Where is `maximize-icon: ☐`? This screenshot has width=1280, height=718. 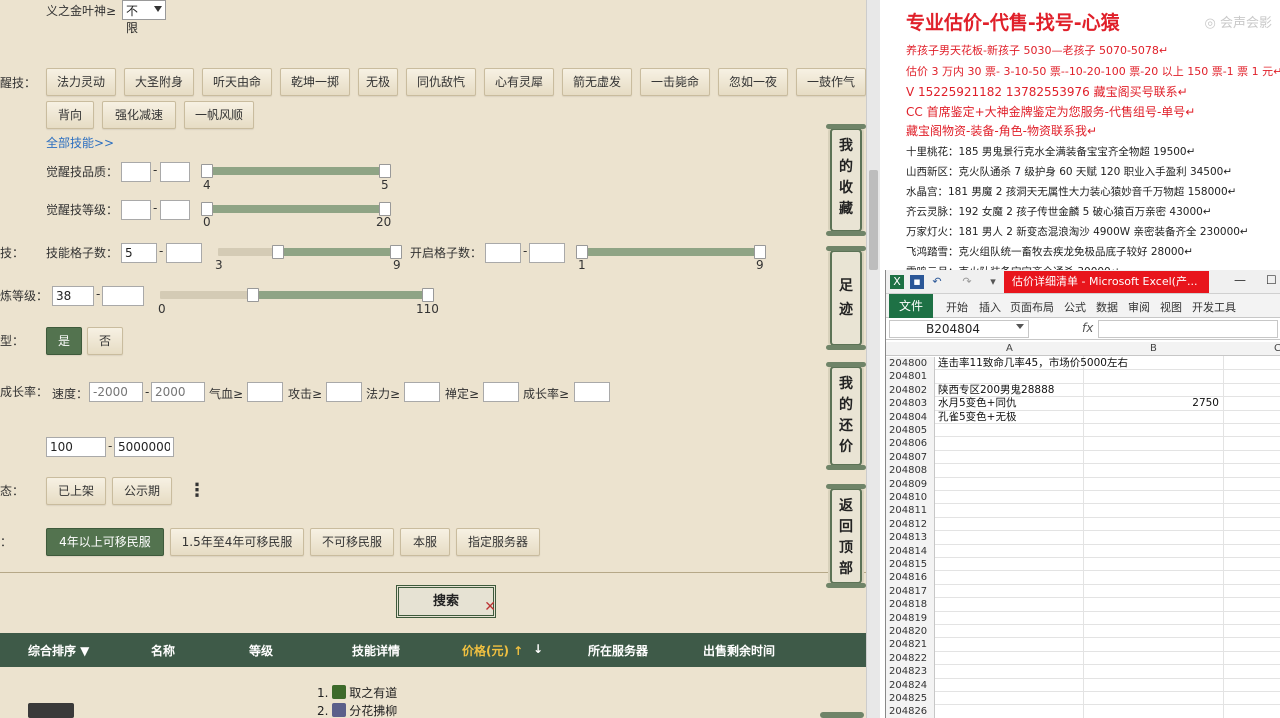 maximize-icon: ☐ is located at coordinates (1271, 280).